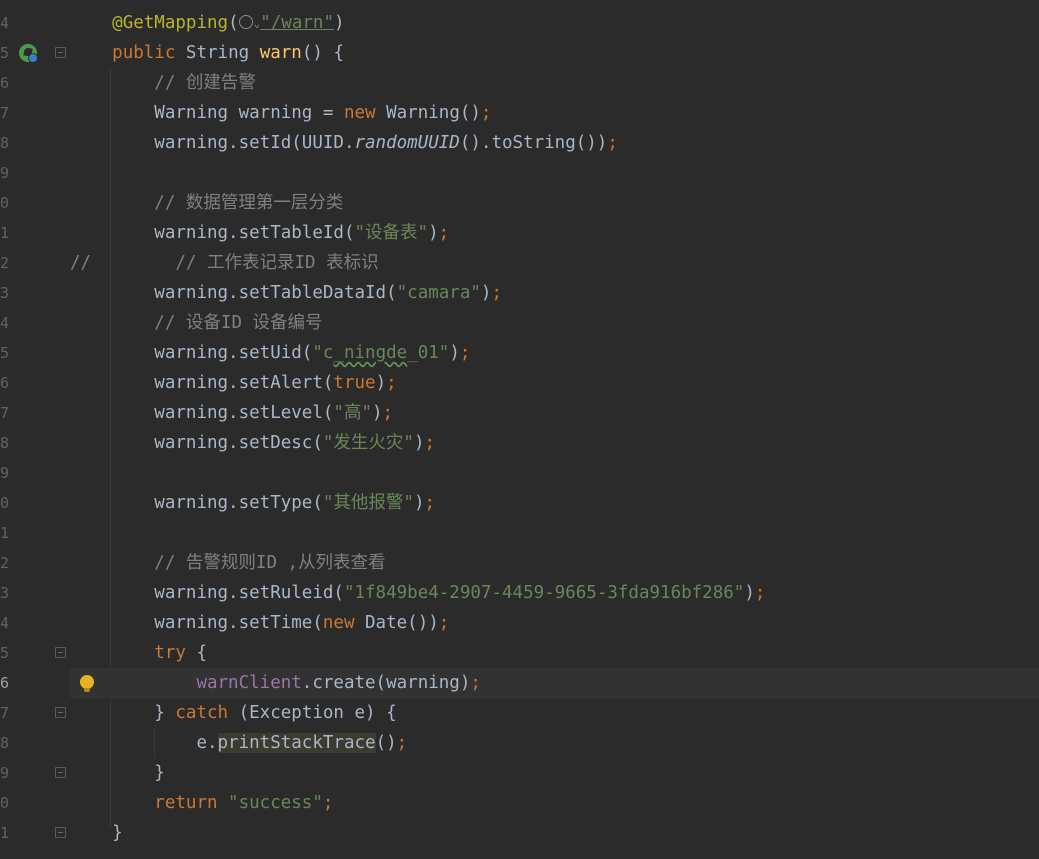  Describe the element at coordinates (370, 353) in the screenshot. I see `typo-highlight: _ningde` at that location.